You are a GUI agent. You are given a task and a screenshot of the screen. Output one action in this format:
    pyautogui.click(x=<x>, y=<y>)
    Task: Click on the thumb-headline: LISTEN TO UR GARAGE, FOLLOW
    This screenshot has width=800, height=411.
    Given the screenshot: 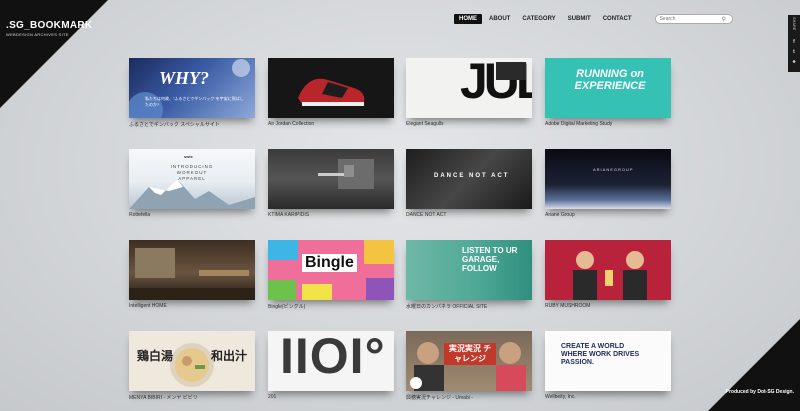 What is the action you would take?
    pyautogui.click(x=490, y=259)
    